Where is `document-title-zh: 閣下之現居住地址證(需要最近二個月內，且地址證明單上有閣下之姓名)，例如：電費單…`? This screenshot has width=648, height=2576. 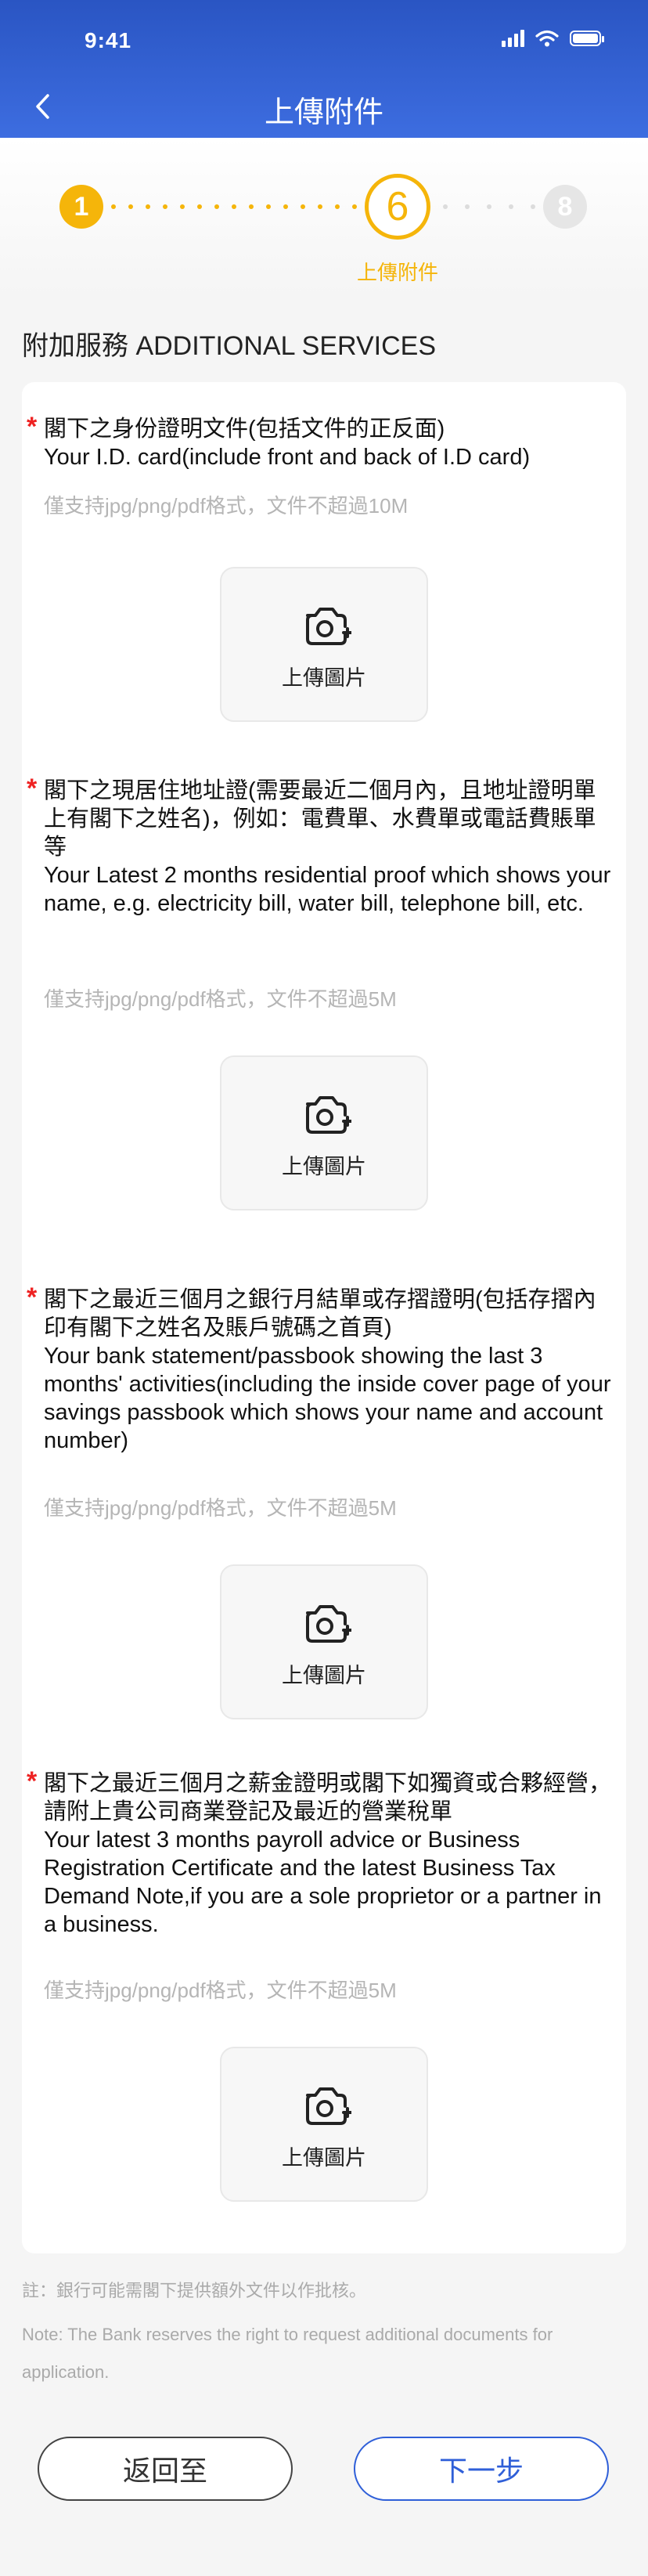 document-title-zh: 閣下之現居住地址證(需要最近二個月內，且地址證明單上有閣下之姓名)，例如：電費單… is located at coordinates (320, 819).